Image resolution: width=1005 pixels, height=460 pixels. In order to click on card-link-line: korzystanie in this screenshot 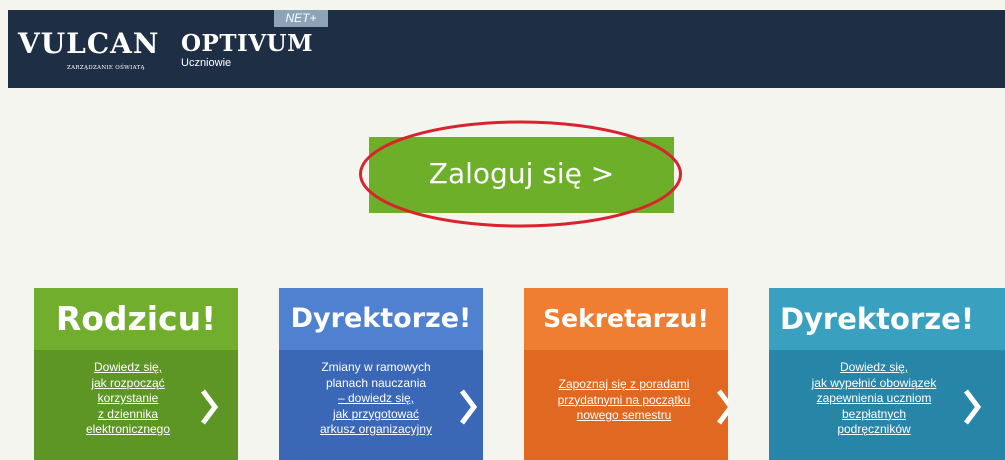, I will do `click(128, 399)`.